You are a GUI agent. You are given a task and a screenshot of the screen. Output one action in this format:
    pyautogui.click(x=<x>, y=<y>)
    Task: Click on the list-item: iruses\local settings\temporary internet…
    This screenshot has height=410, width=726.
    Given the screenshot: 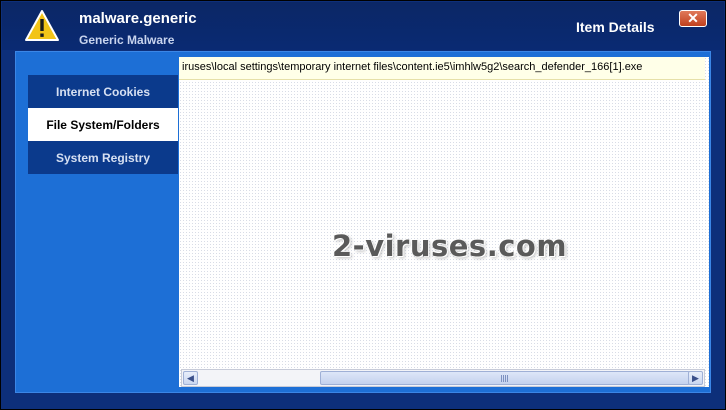 What is the action you would take?
    pyautogui.click(x=442, y=68)
    